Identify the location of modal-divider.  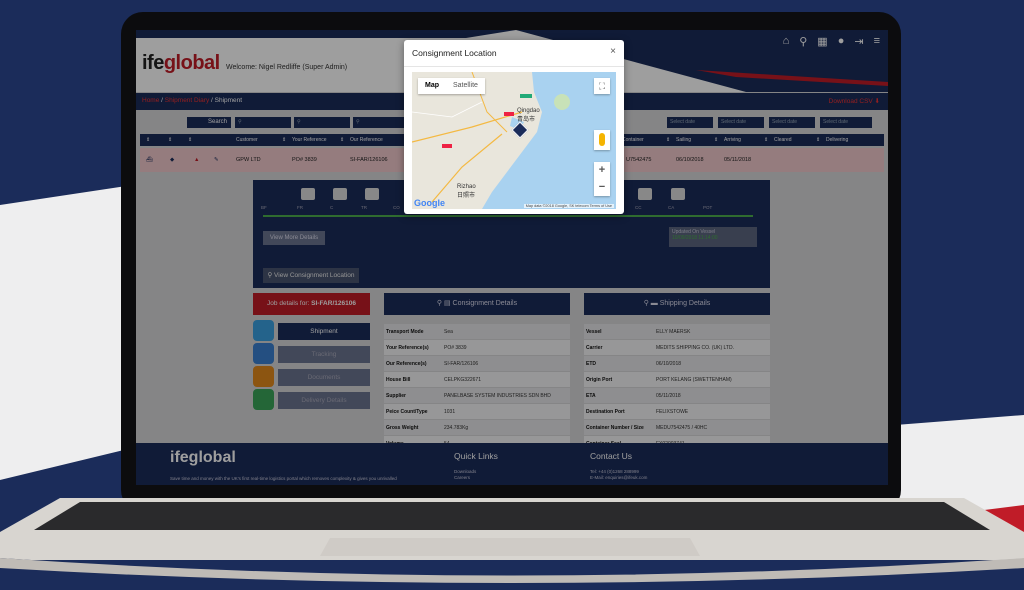
(514, 66).